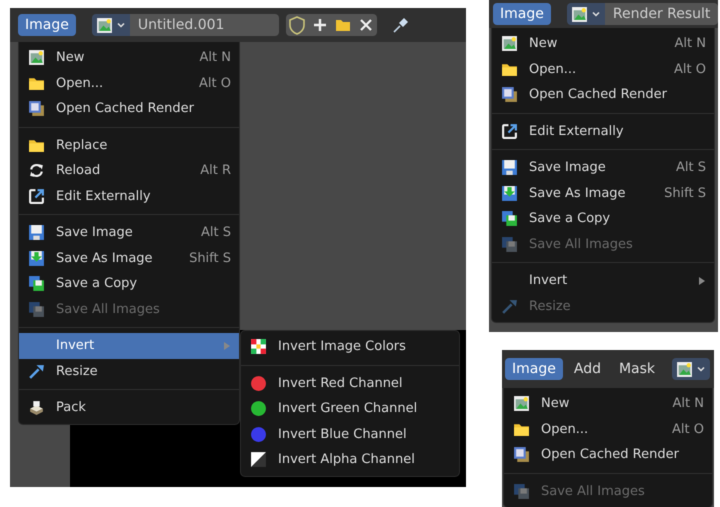 Image resolution: width=720 pixels, height=507 pixels. Describe the element at coordinates (637, 369) in the screenshot. I see `menu-tab: Mask` at that location.